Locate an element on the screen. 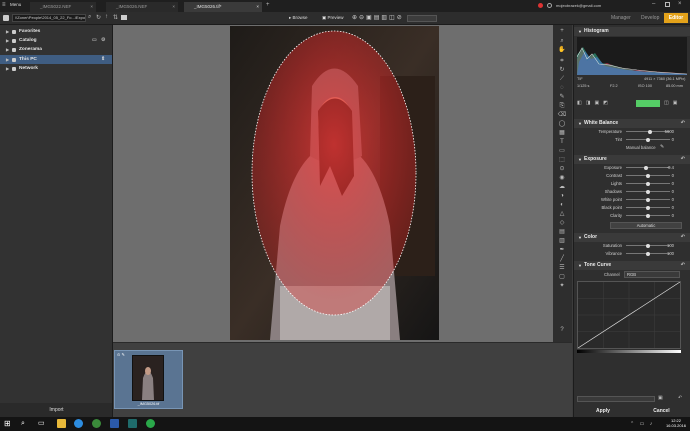 Image resolution: width=690 pixels, height=431 pixels. hand-icon: ✋ is located at coordinates (562, 50).